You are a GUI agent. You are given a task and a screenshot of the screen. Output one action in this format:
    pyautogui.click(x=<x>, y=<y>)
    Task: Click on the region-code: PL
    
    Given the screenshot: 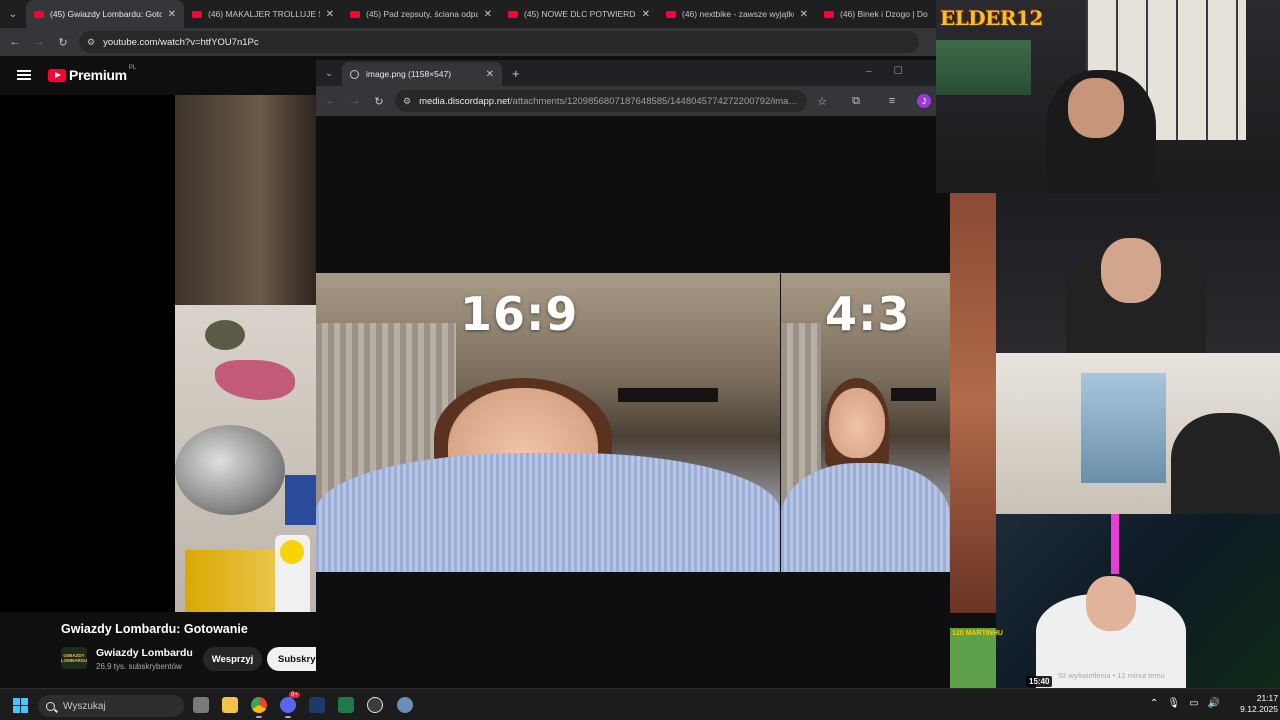 What is the action you would take?
    pyautogui.click(x=132, y=68)
    